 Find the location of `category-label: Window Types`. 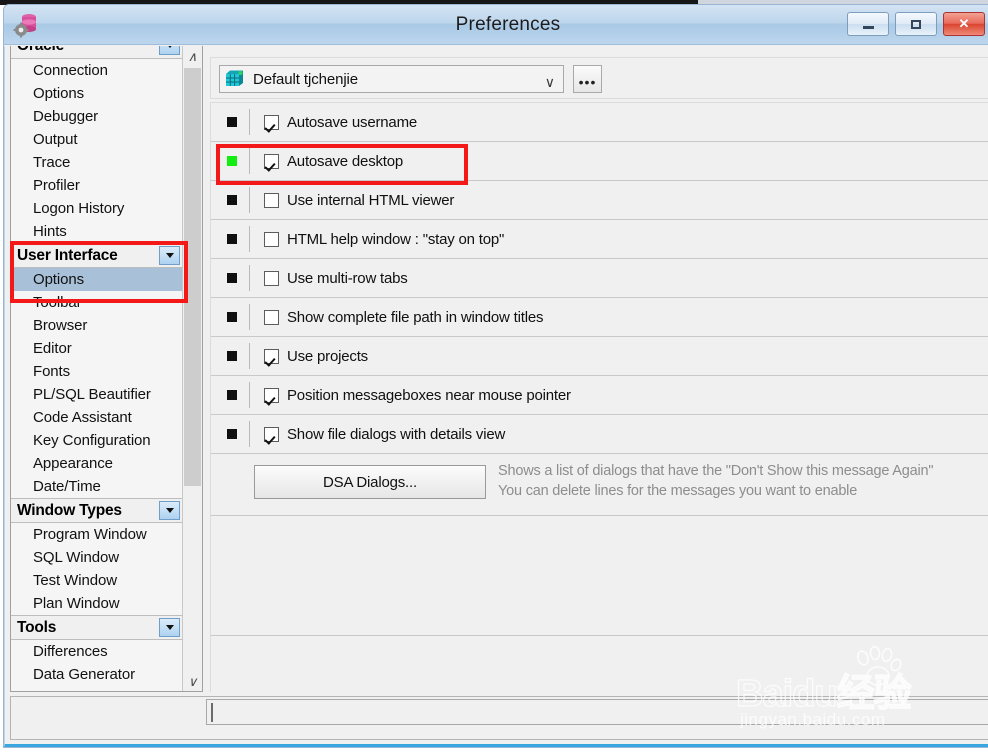

category-label: Window Types is located at coordinates (69, 510).